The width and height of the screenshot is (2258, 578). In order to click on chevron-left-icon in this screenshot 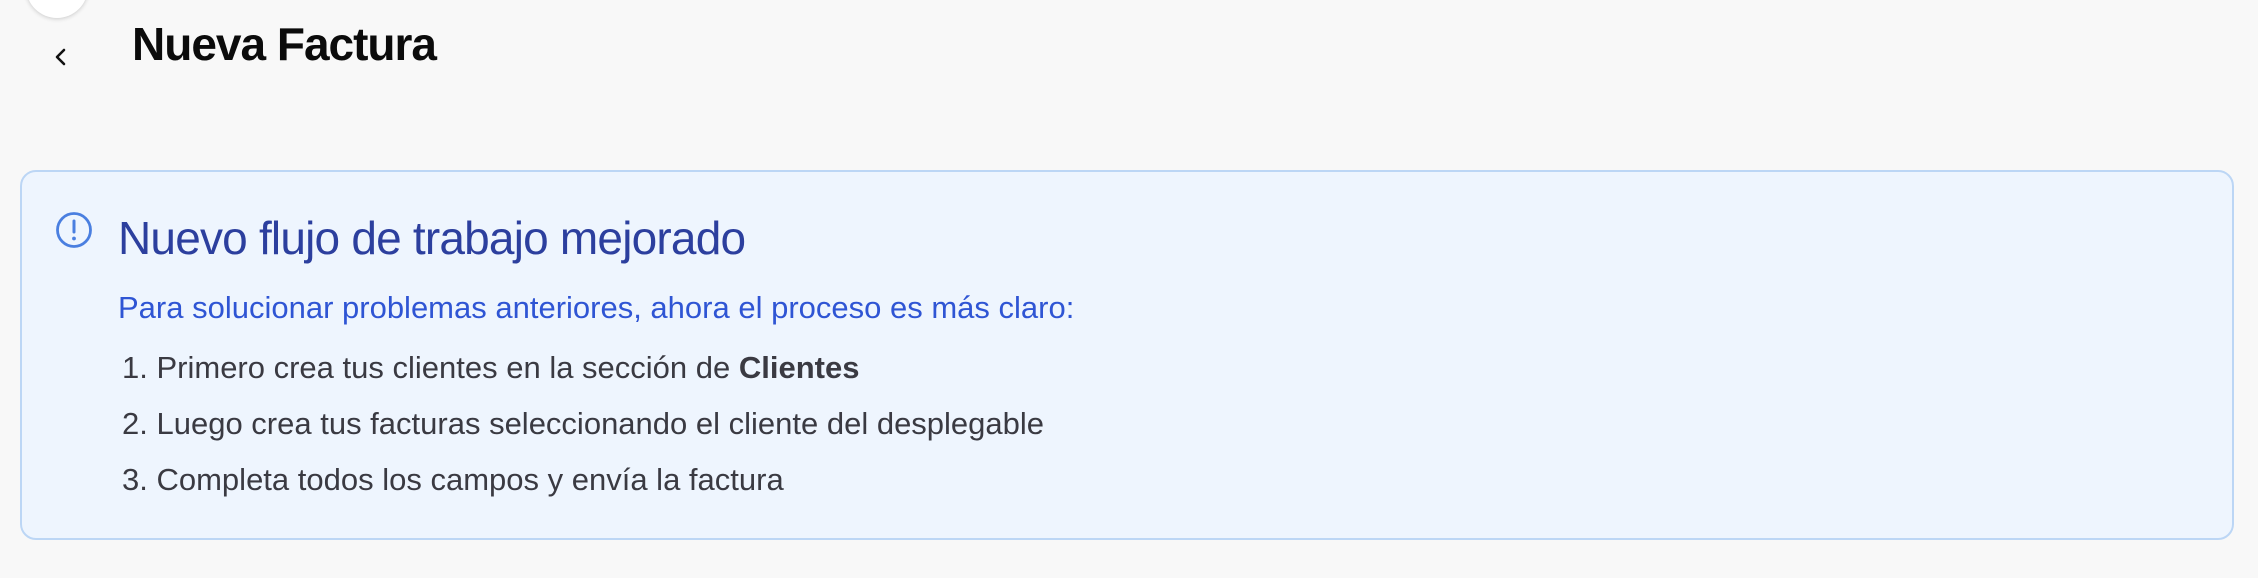, I will do `click(60, 57)`.